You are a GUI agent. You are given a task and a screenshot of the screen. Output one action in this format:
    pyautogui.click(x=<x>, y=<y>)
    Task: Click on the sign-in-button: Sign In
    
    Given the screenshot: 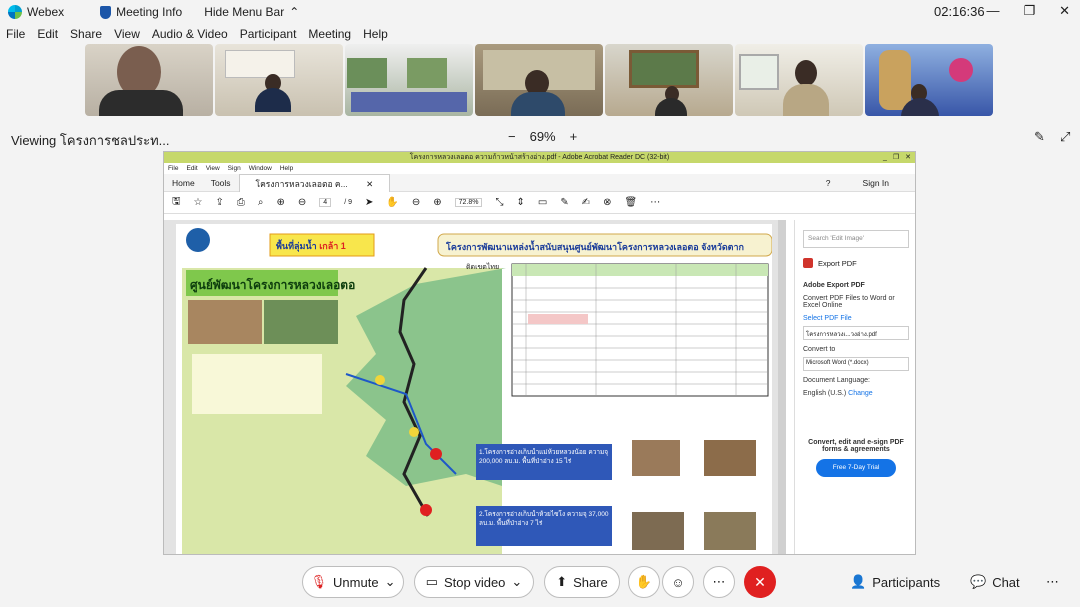 What is the action you would take?
    pyautogui.click(x=876, y=183)
    